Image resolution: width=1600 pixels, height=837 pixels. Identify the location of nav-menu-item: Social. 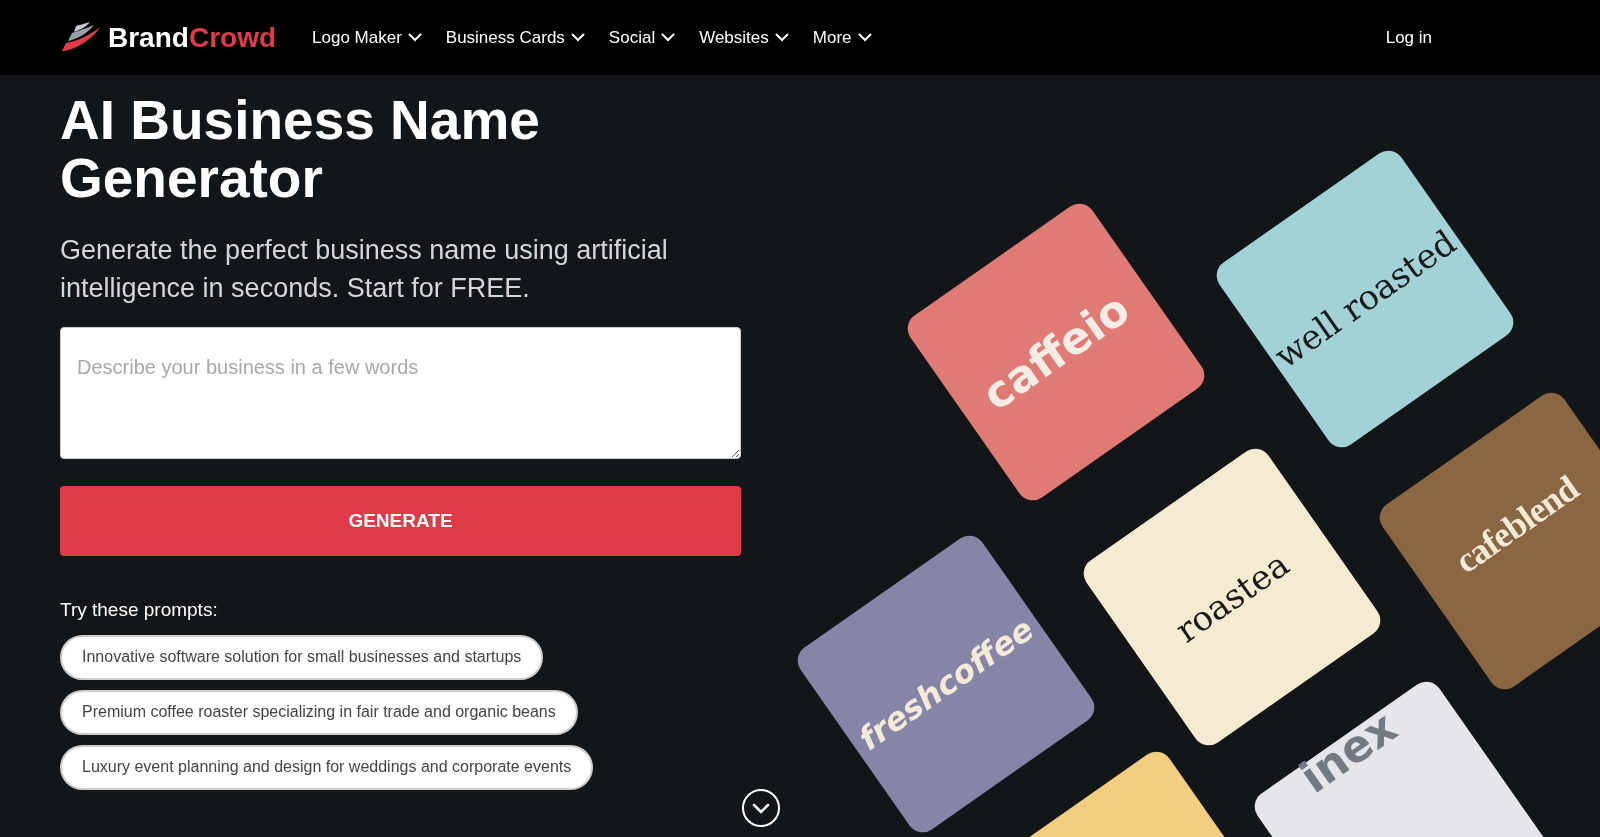
(642, 37).